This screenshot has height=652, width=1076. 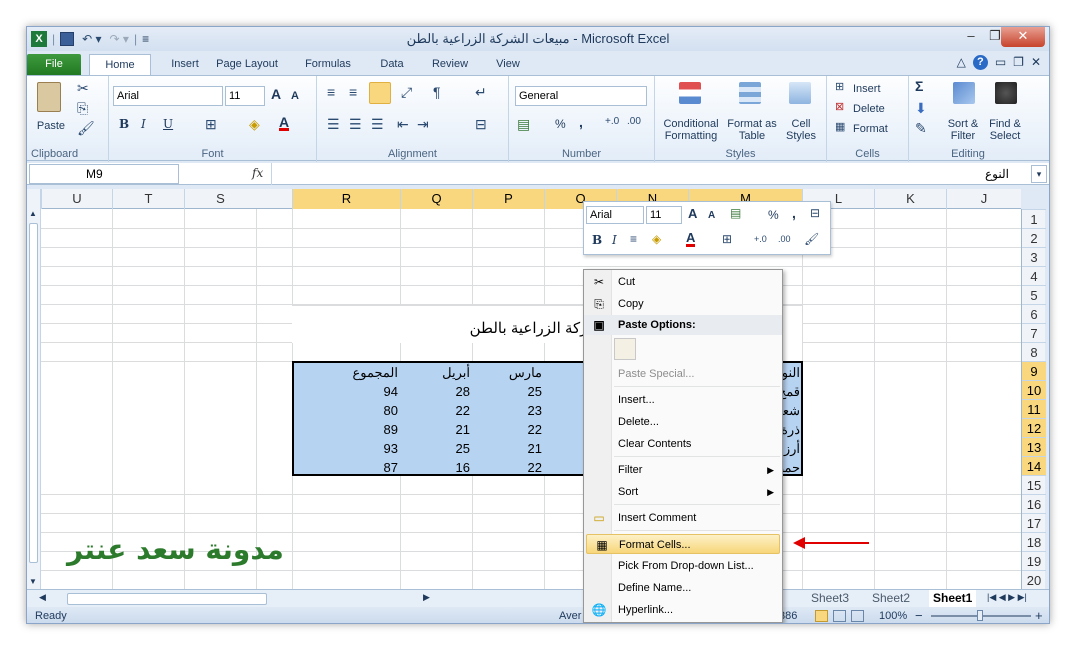 I want to click on insert-cells-button: Insert, so click(x=867, y=89).